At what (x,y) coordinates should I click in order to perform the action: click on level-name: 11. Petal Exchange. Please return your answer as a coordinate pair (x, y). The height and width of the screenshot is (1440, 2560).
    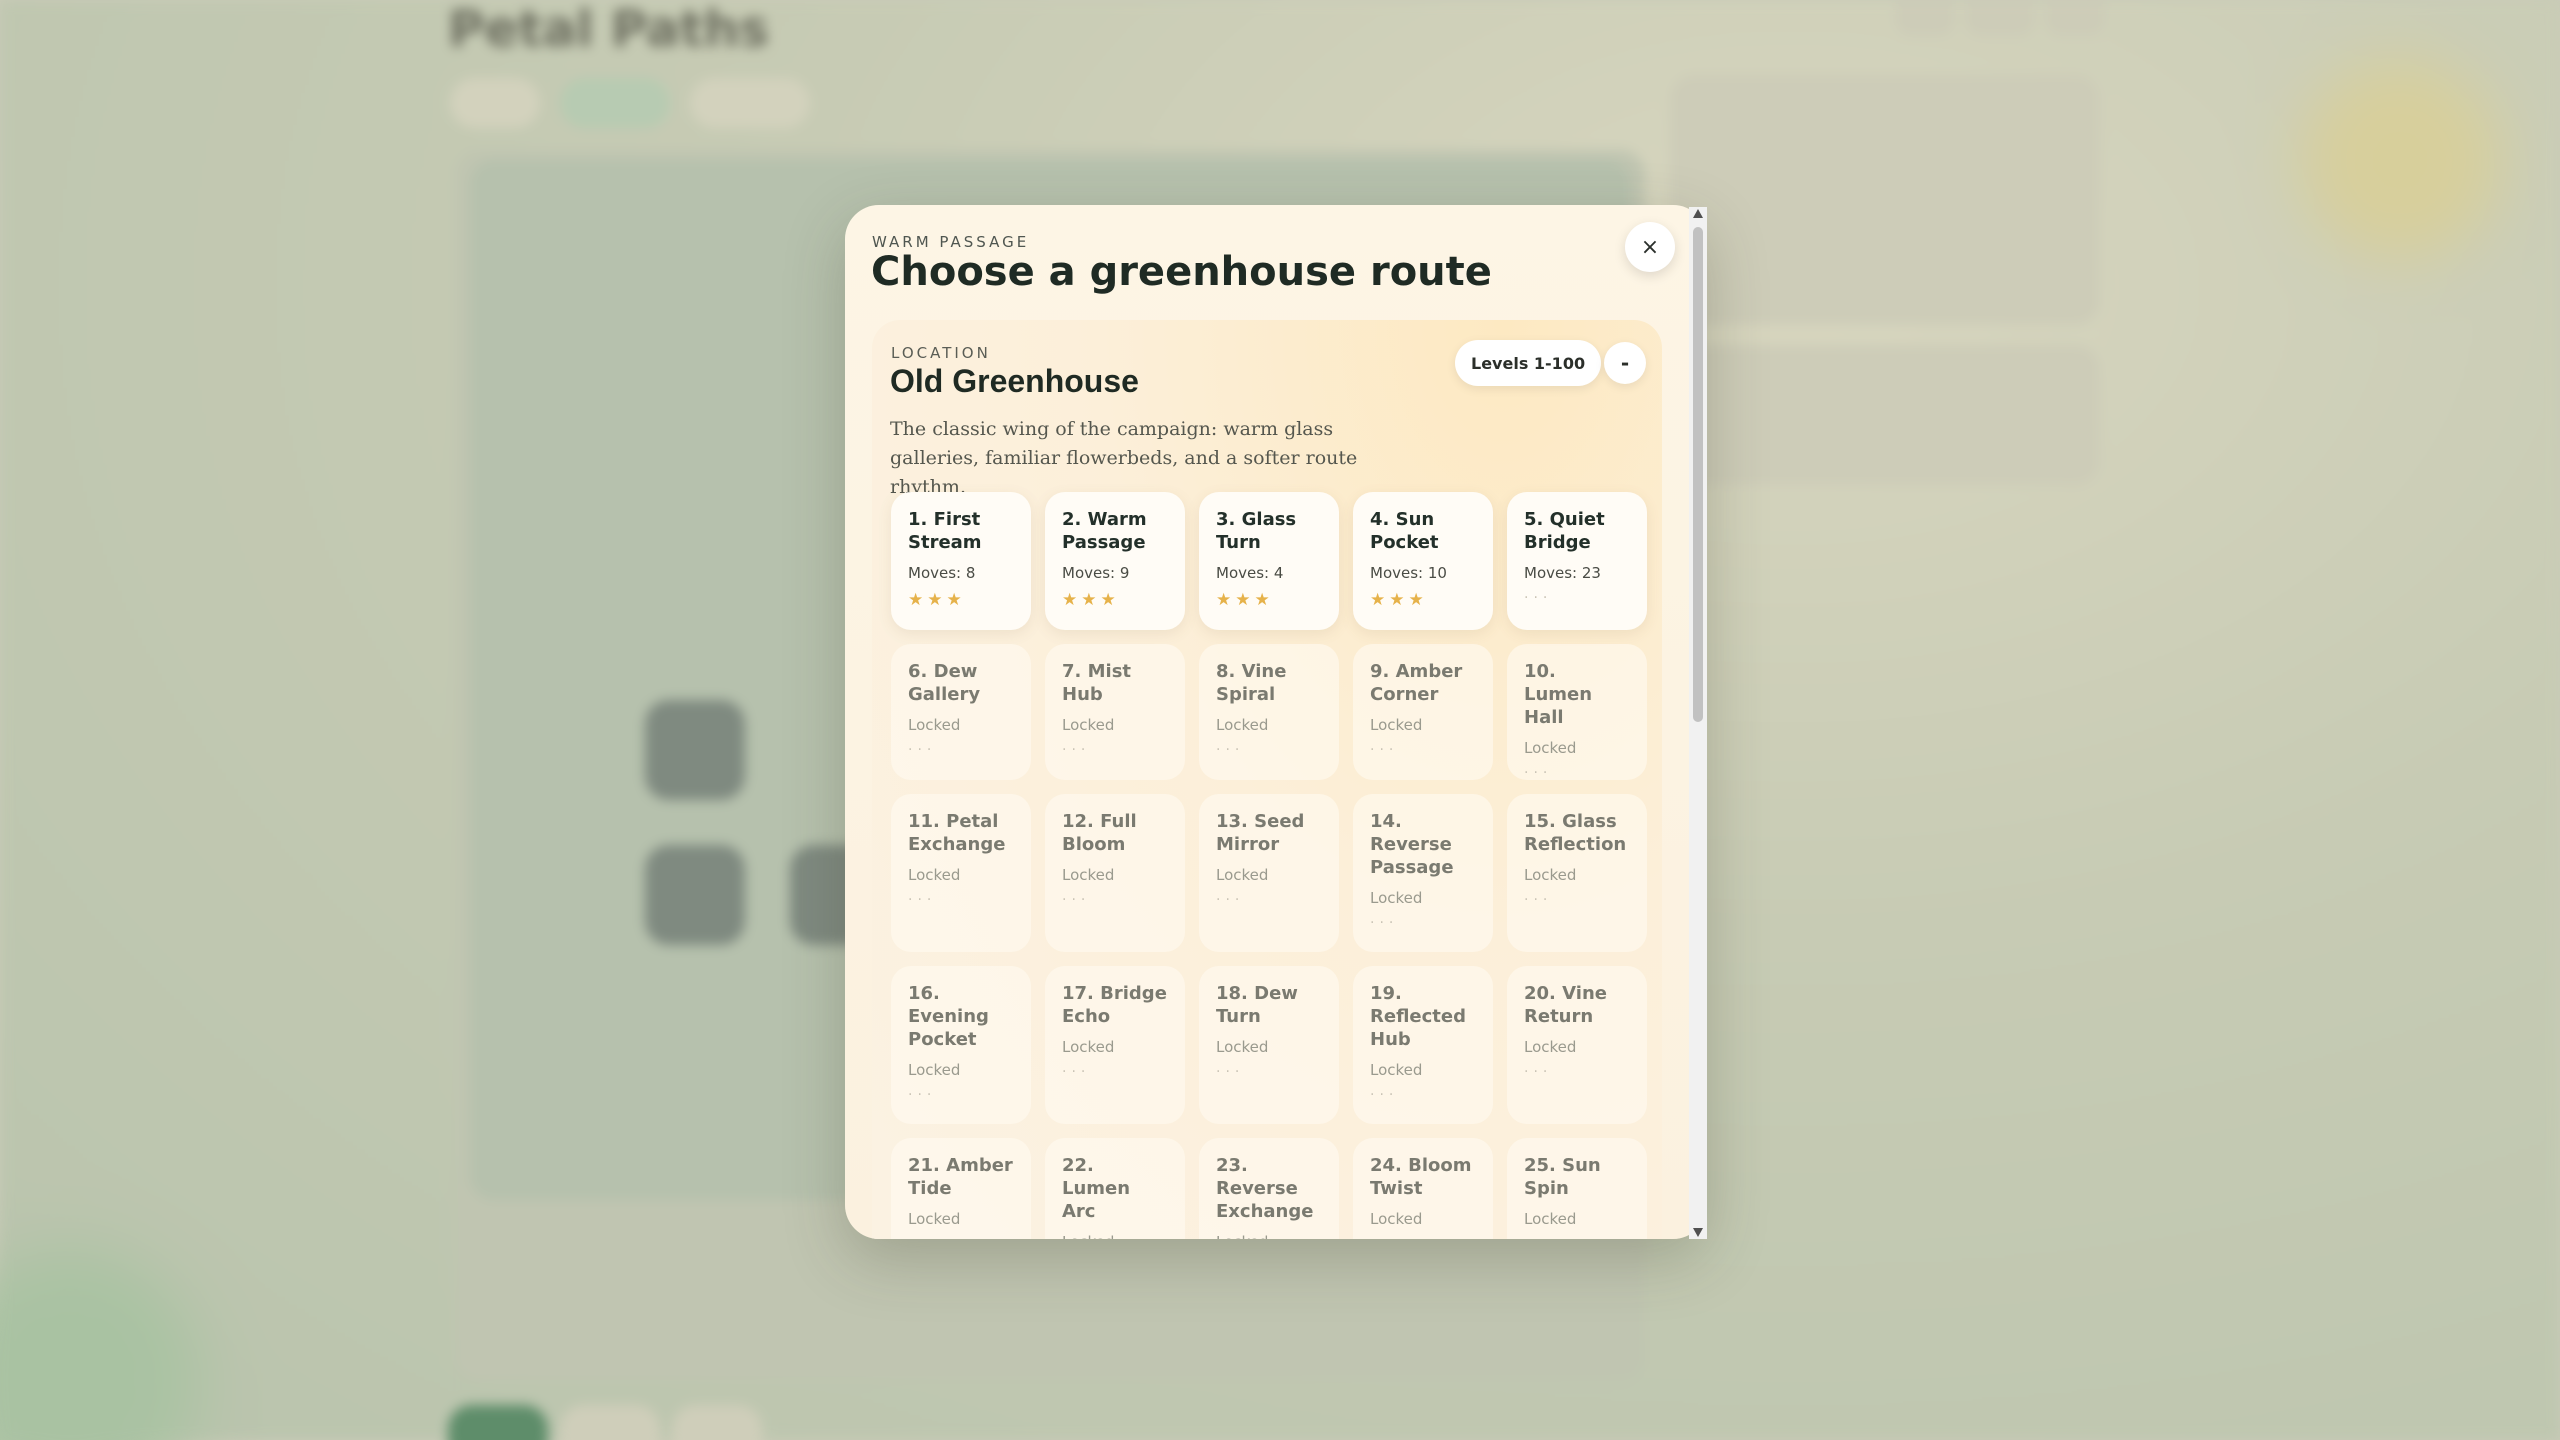
    Looking at the image, I should click on (957, 833).